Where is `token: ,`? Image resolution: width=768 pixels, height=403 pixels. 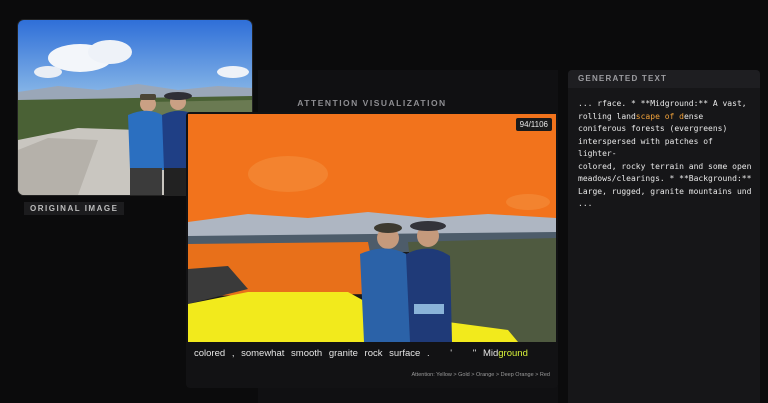 token: , is located at coordinates (233, 353).